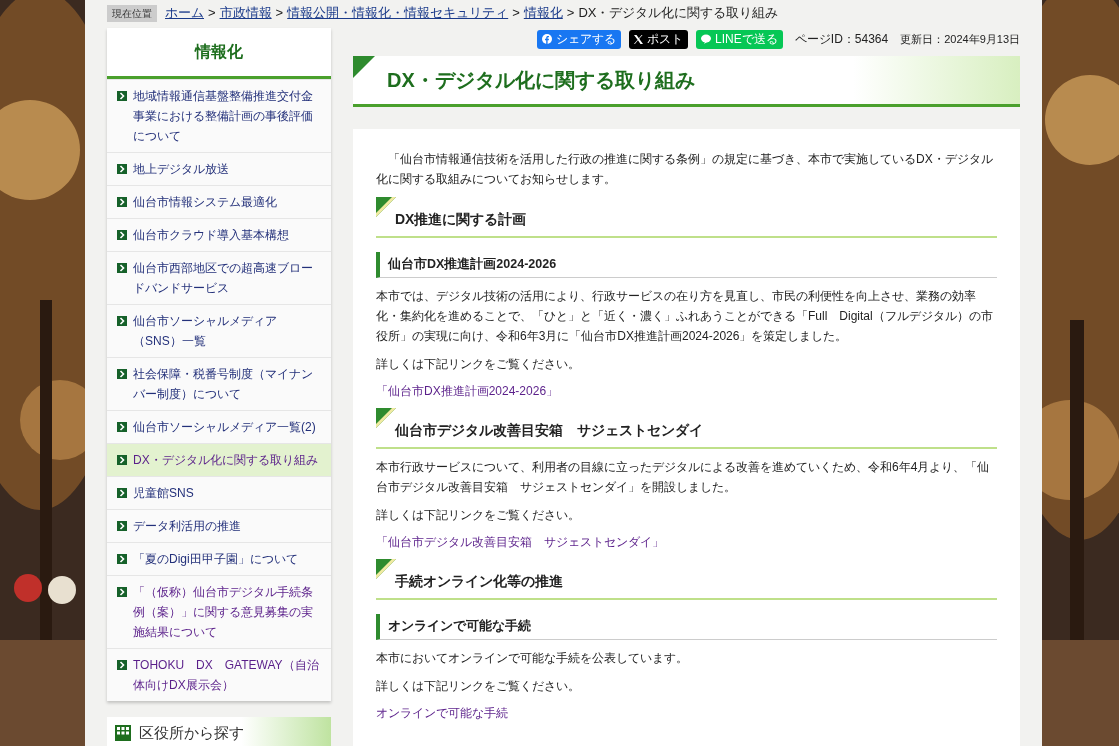 The image size is (1119, 746). What do you see at coordinates (219, 115) in the screenshot?
I see `sidebar-item: 地域情報通信基盤整備推進交付金事業における整備計画の事後評価について` at bounding box center [219, 115].